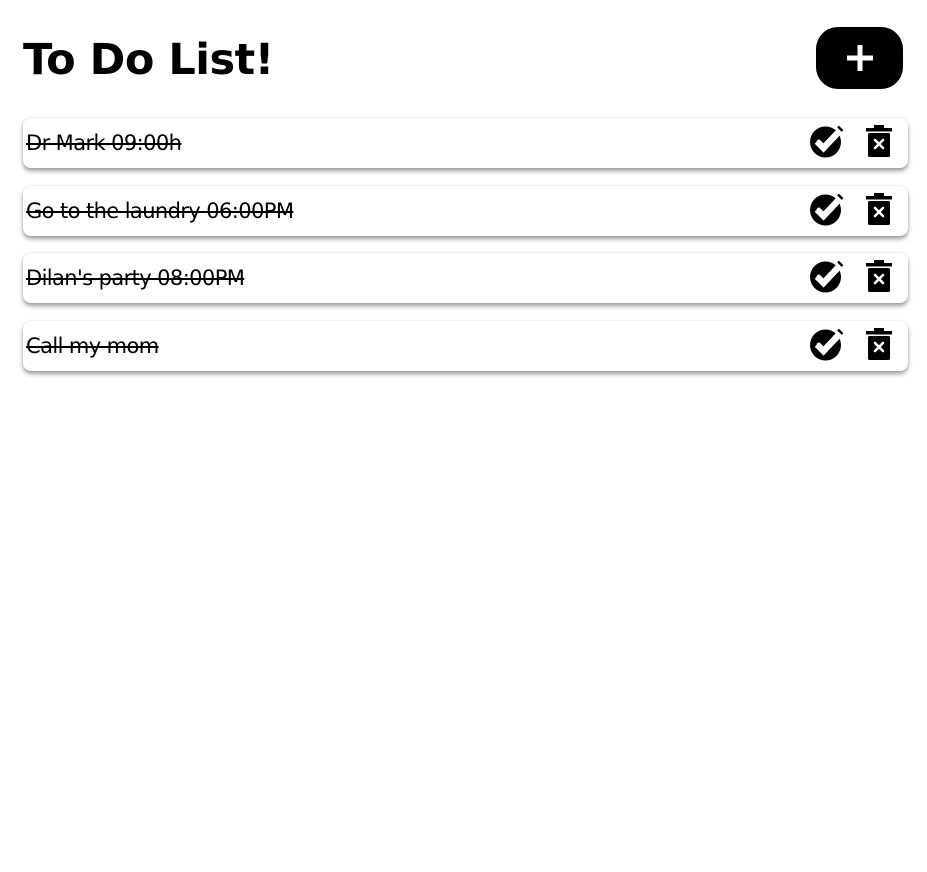 This screenshot has width=927, height=872. Describe the element at coordinates (104, 143) in the screenshot. I see `todo-text: Dr Mark 09:00h` at that location.